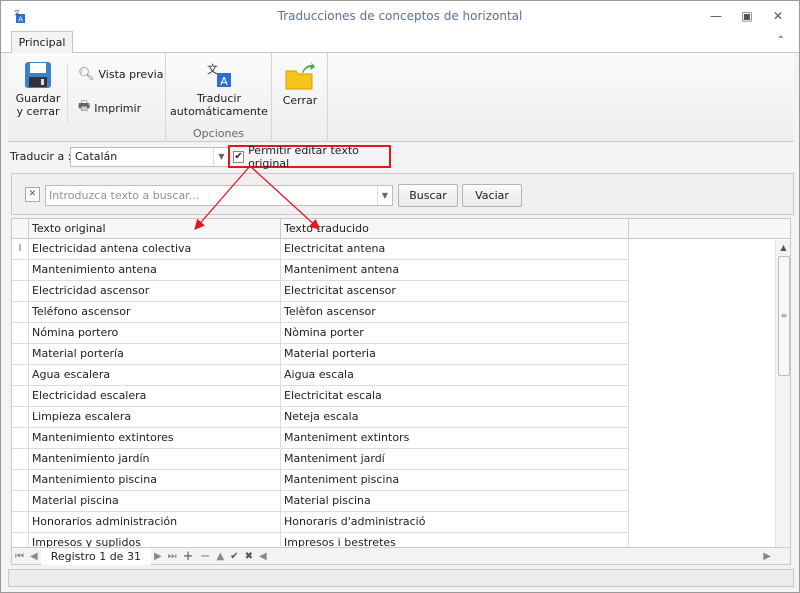 This screenshot has height=593, width=800. I want to click on magnifier-page-icon: 🔍︎, so click(86, 74).